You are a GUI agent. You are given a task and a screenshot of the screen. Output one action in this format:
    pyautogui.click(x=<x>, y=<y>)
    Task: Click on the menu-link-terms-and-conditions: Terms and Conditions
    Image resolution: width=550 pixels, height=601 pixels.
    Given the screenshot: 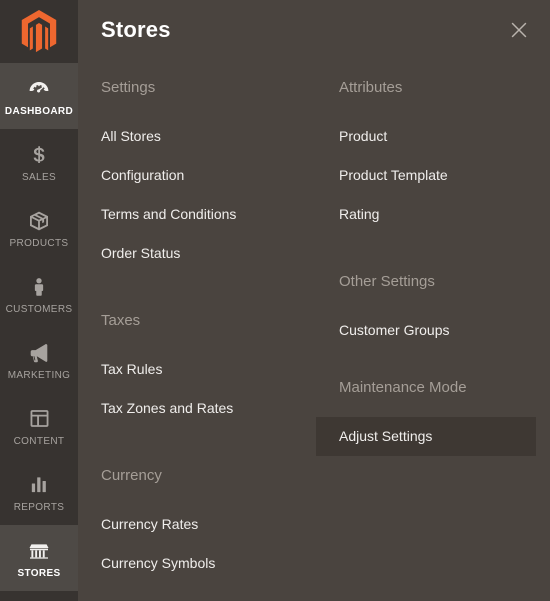 What is the action you would take?
    pyautogui.click(x=197, y=214)
    